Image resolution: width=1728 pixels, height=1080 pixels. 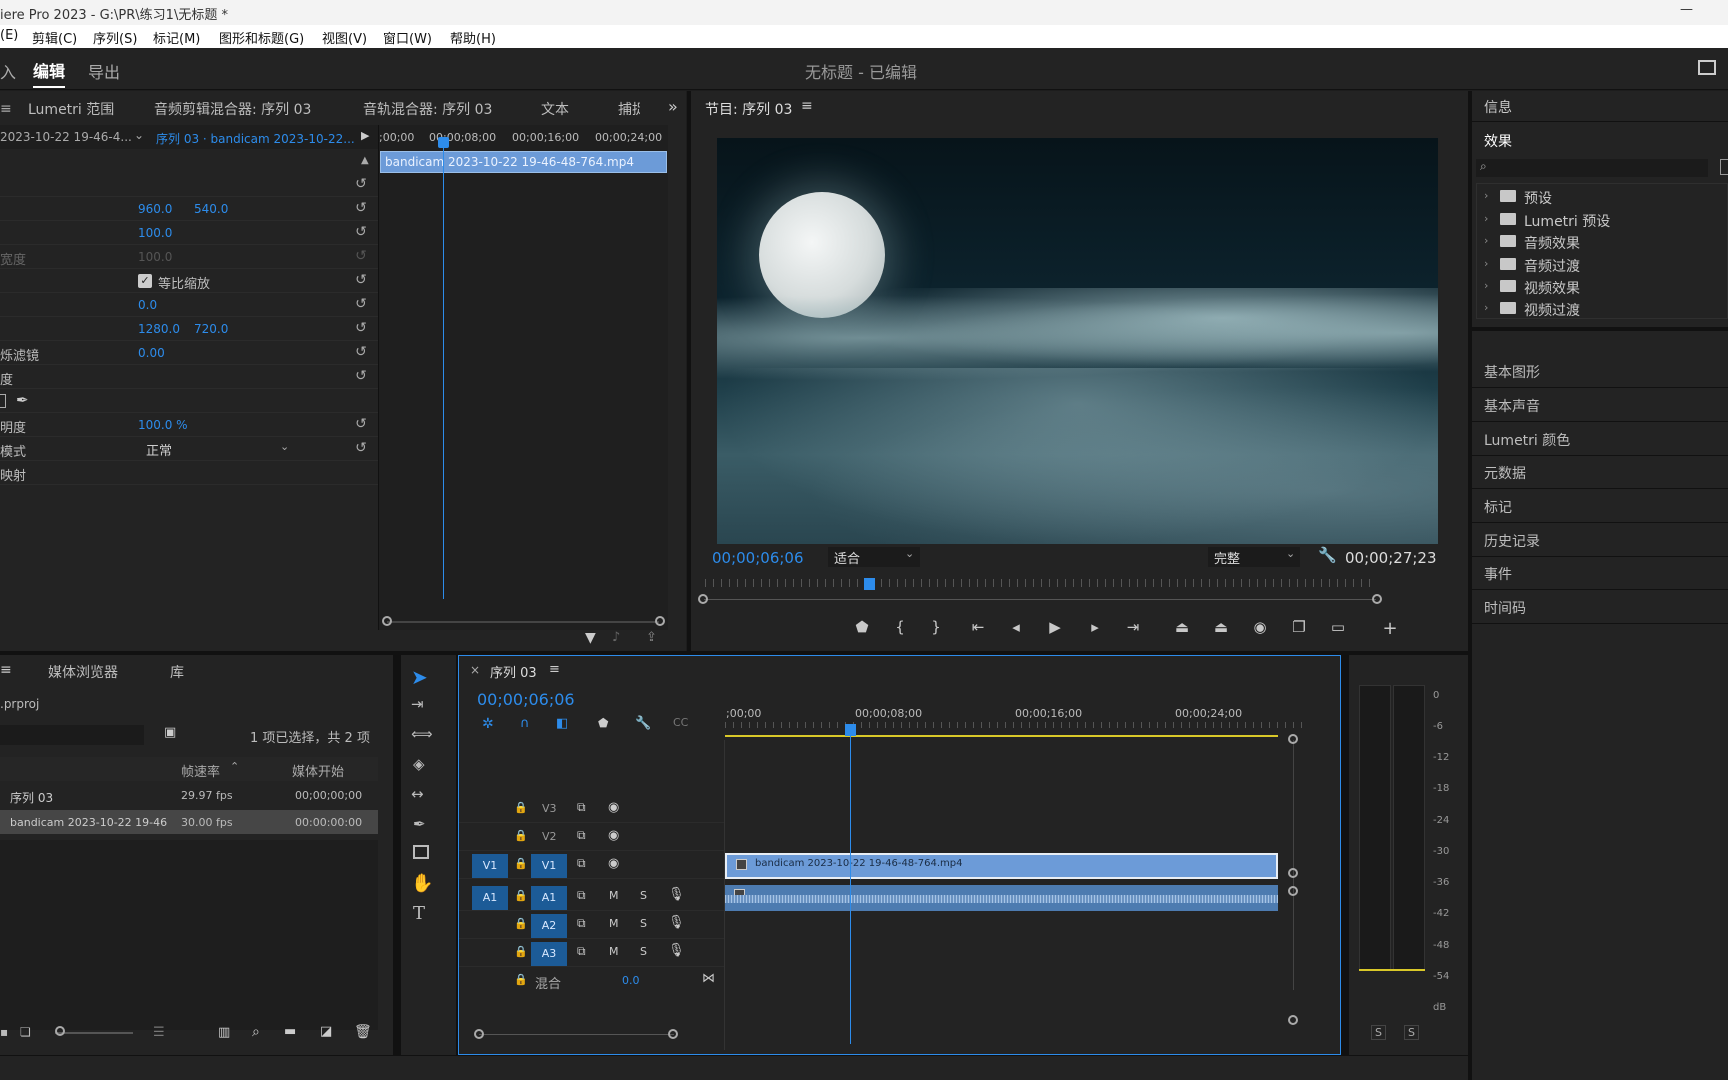 What do you see at coordinates (318, 770) in the screenshot?
I see `column-media-start: 媒体开始` at bounding box center [318, 770].